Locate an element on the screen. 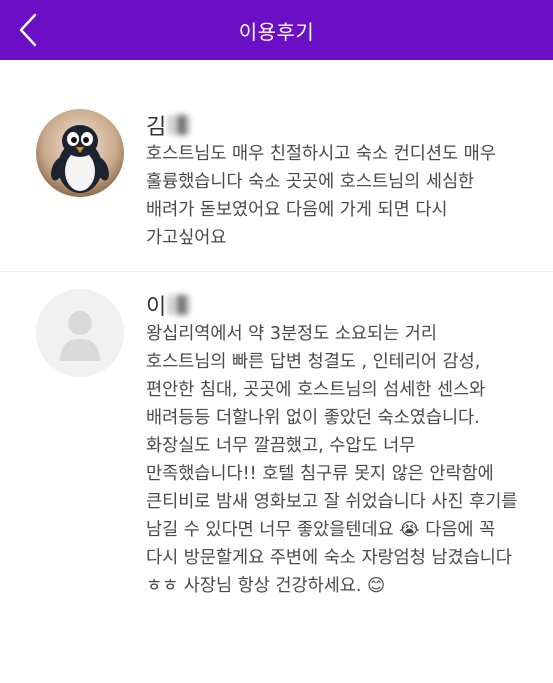 The height and width of the screenshot is (683, 553). reviewer-name: 김 is located at coordinates (156, 127).